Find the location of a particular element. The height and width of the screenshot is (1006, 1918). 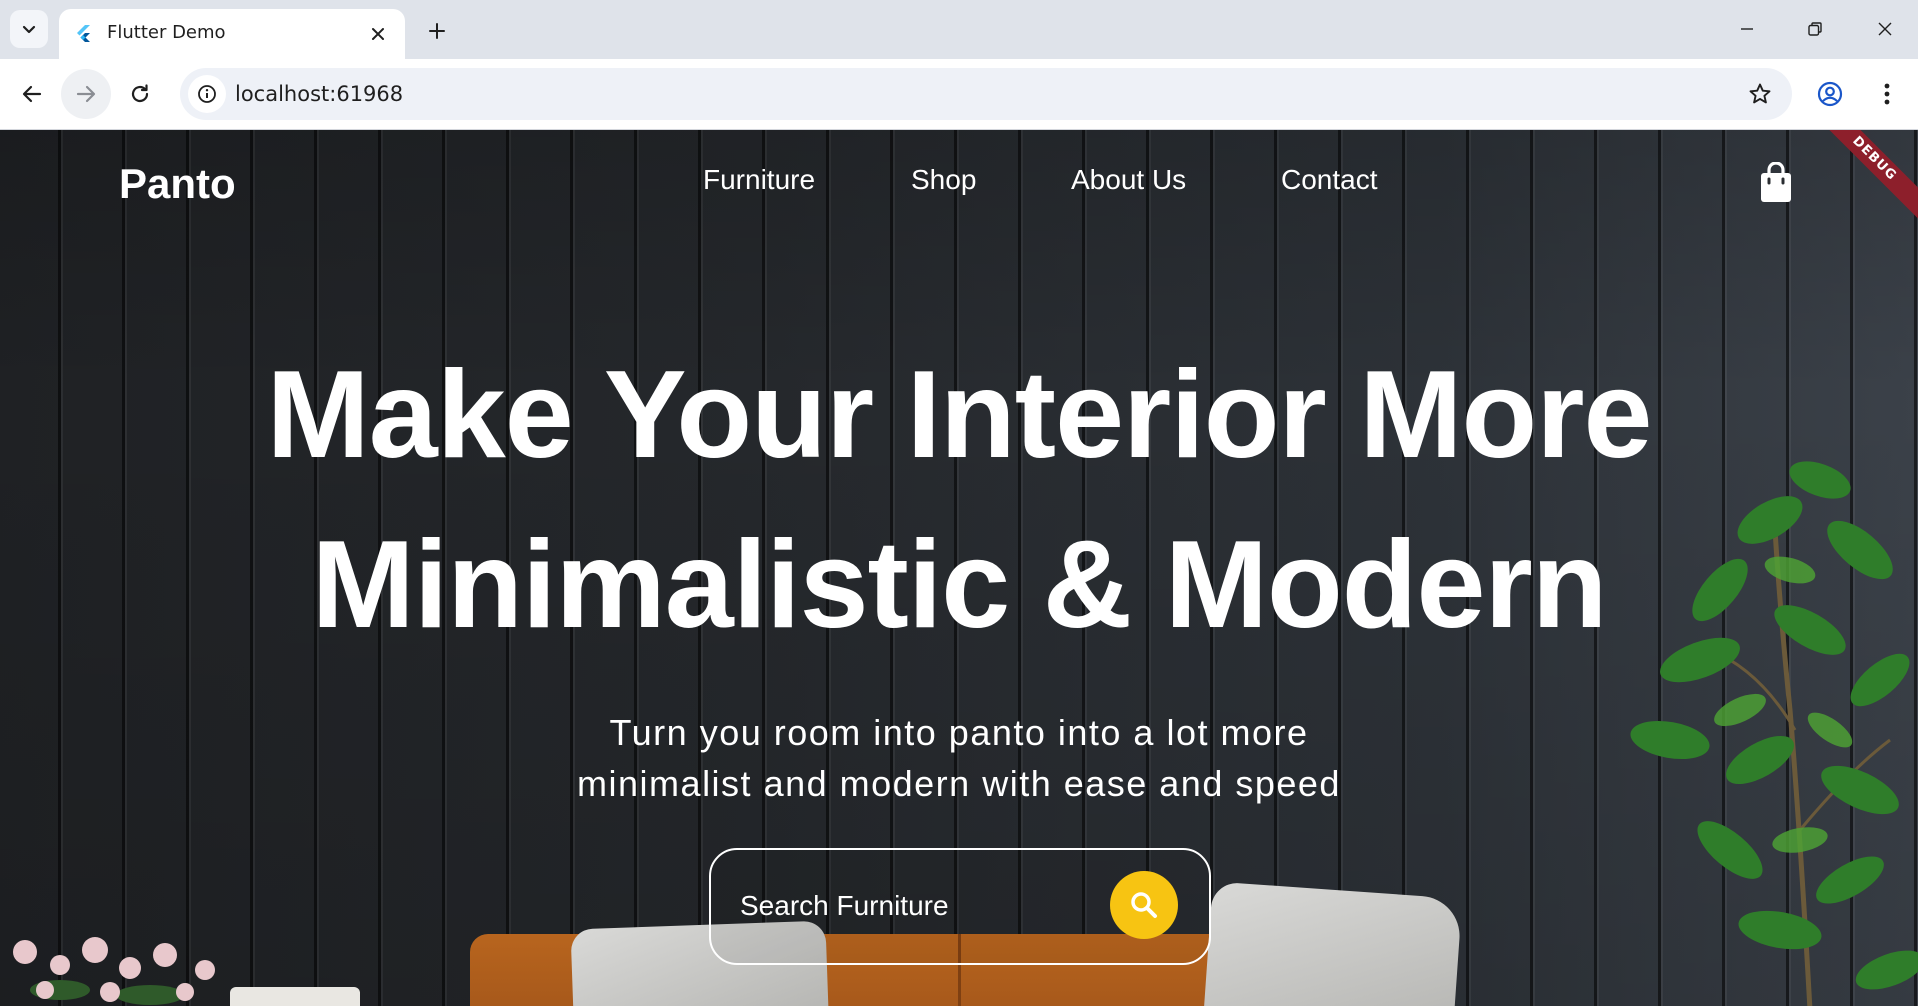

search-icon is located at coordinates (1144, 905).